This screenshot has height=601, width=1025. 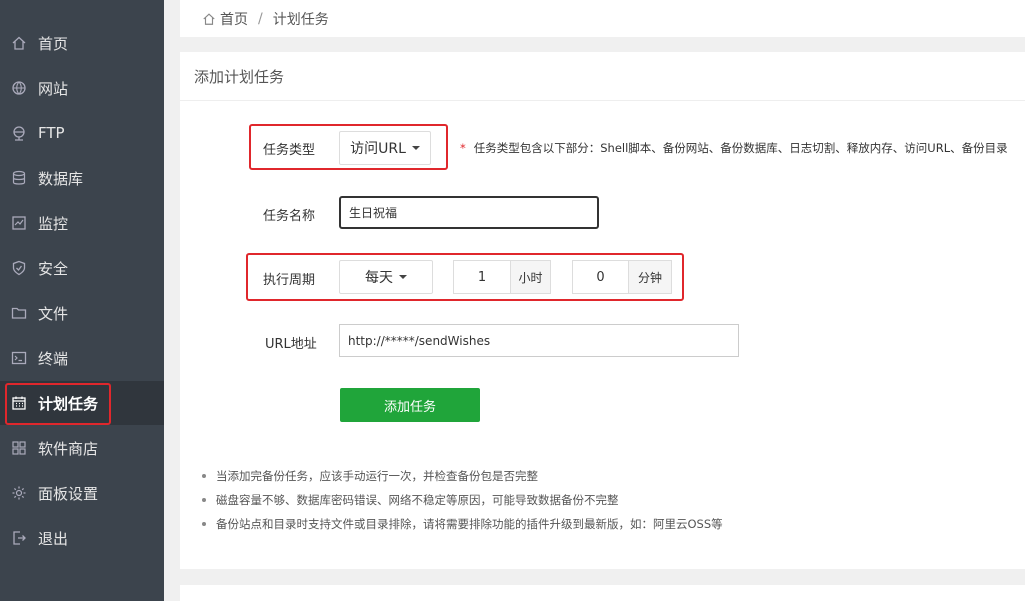 I want to click on task-type-select: 访问URL, so click(x=385, y=148).